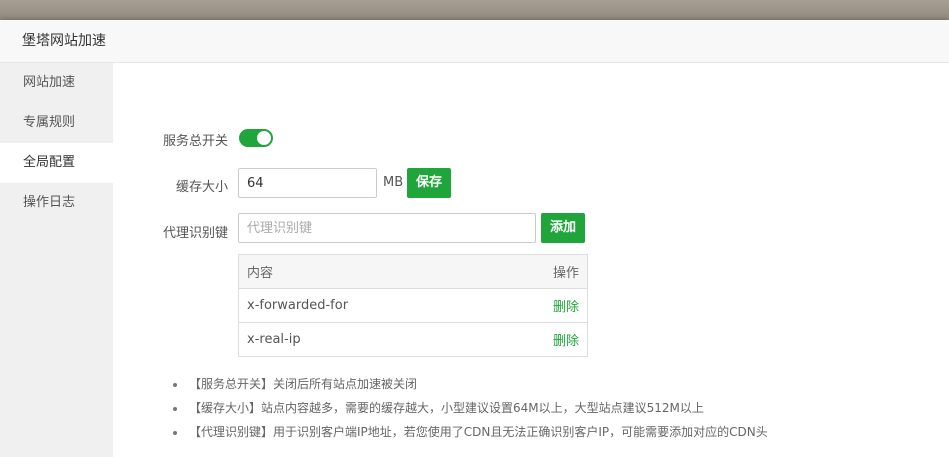 This screenshot has width=949, height=457. I want to click on service-switch-toggle, so click(256, 138).